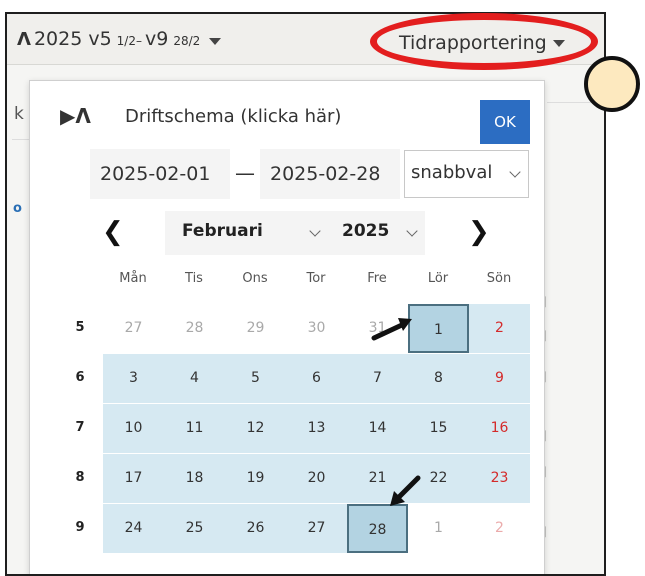  I want to click on week-number: 9, so click(80, 527).